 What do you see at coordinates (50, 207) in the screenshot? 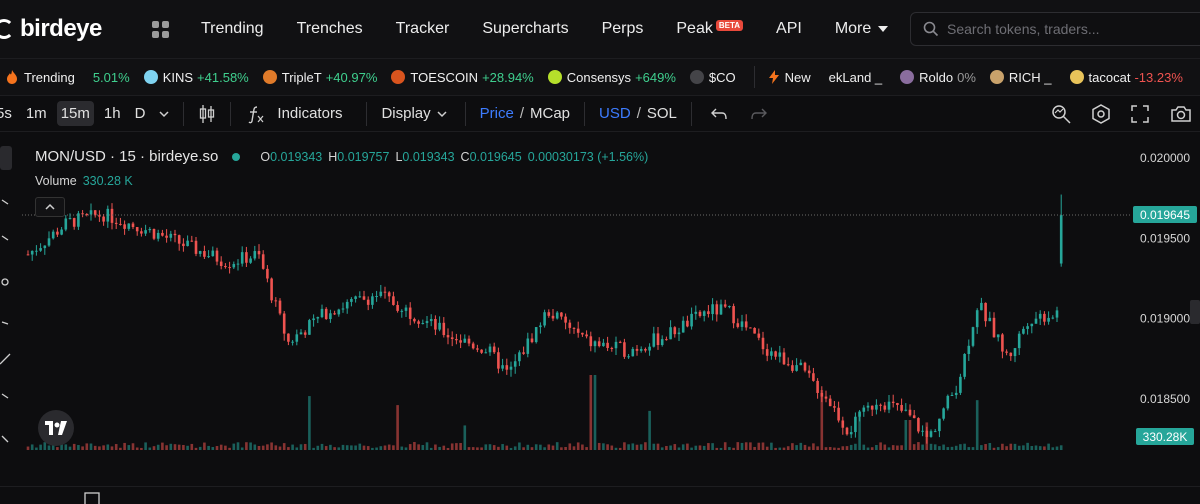
I see `collapse-legend-button` at bounding box center [50, 207].